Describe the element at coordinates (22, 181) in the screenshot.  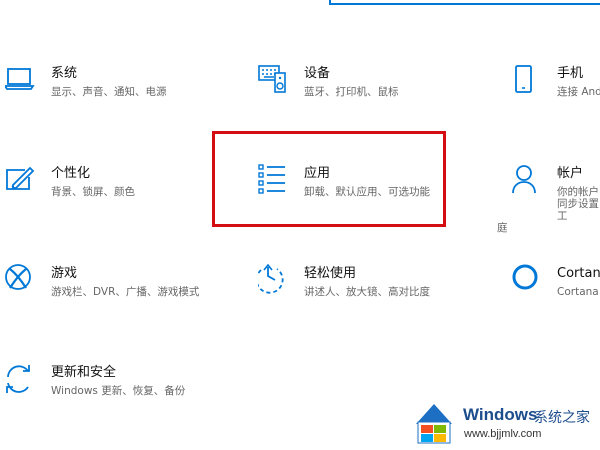
I see `paint-pen-icon` at that location.